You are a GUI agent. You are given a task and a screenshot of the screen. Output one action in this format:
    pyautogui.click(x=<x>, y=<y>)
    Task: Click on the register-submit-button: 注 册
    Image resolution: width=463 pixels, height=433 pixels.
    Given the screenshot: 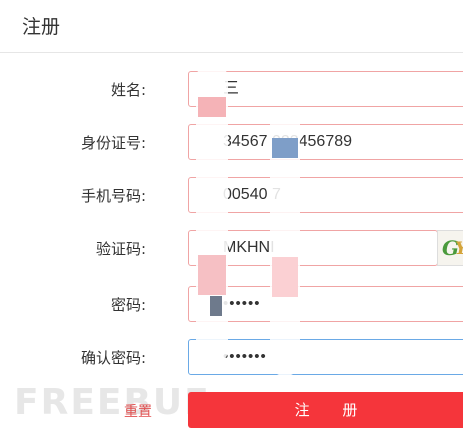 What is the action you would take?
    pyautogui.click(x=325, y=410)
    